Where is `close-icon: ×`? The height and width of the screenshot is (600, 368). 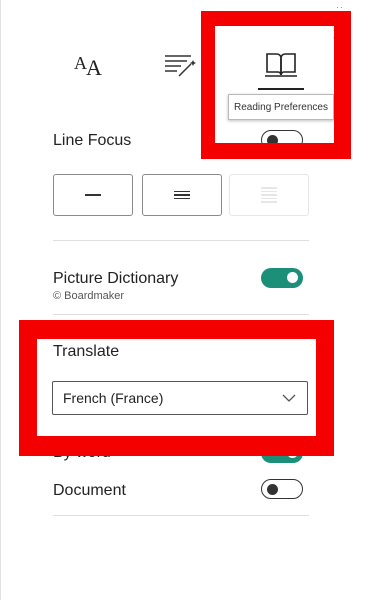 close-icon: × is located at coordinates (338, 34).